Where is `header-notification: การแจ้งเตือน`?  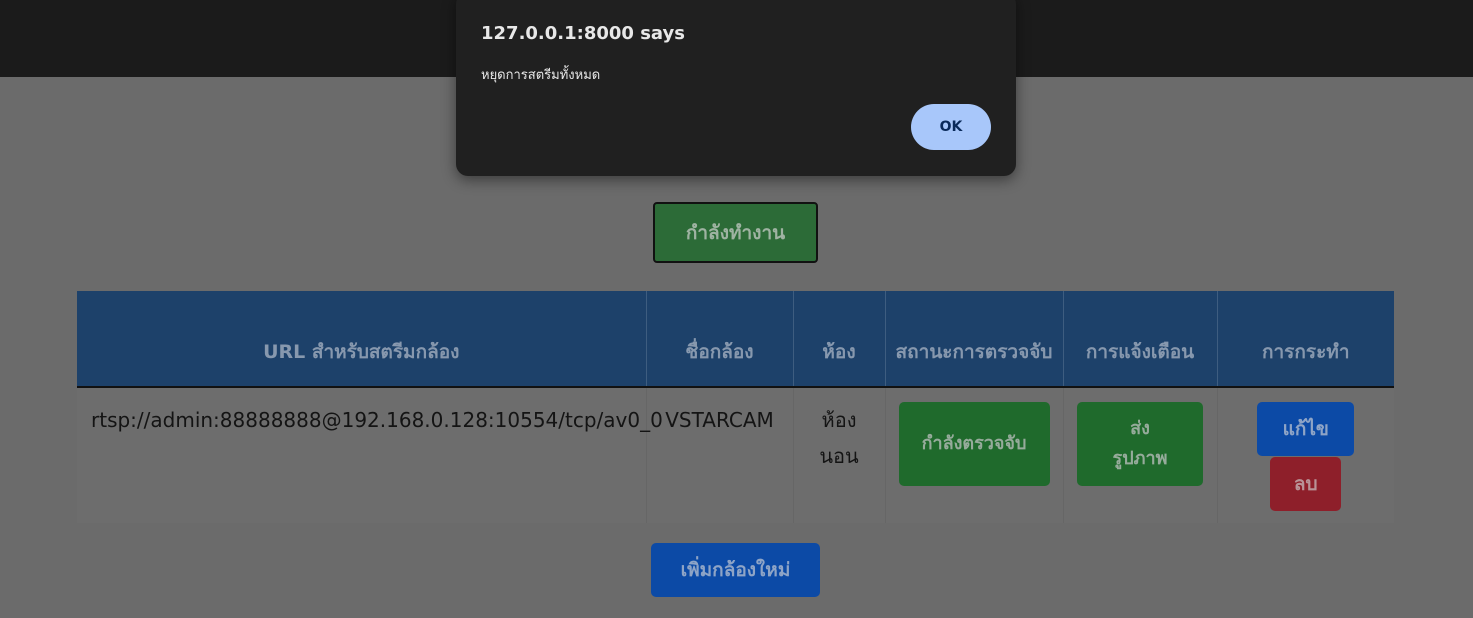
header-notification: การแจ้งเตือน is located at coordinates (1139, 339).